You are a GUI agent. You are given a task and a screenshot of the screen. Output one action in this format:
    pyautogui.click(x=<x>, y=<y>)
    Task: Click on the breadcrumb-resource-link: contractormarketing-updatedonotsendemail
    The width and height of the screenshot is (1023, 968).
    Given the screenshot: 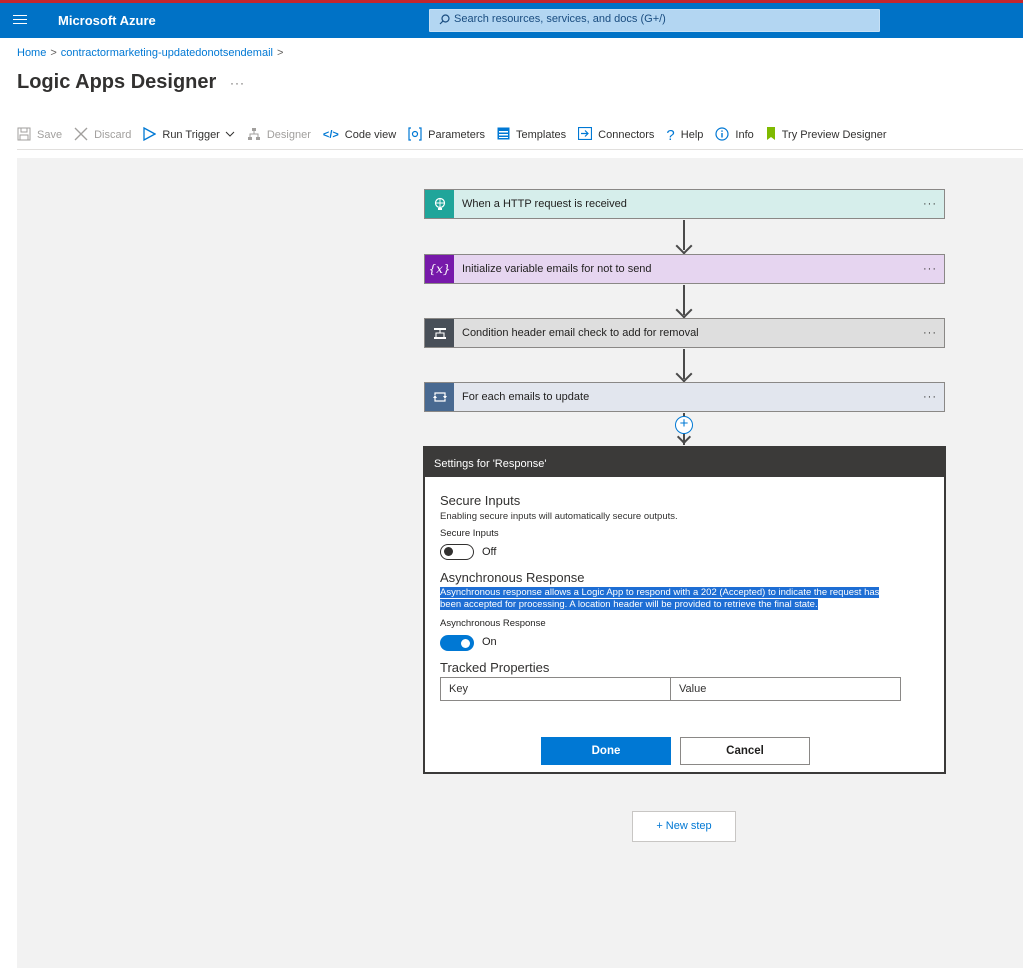 What is the action you would take?
    pyautogui.click(x=167, y=53)
    